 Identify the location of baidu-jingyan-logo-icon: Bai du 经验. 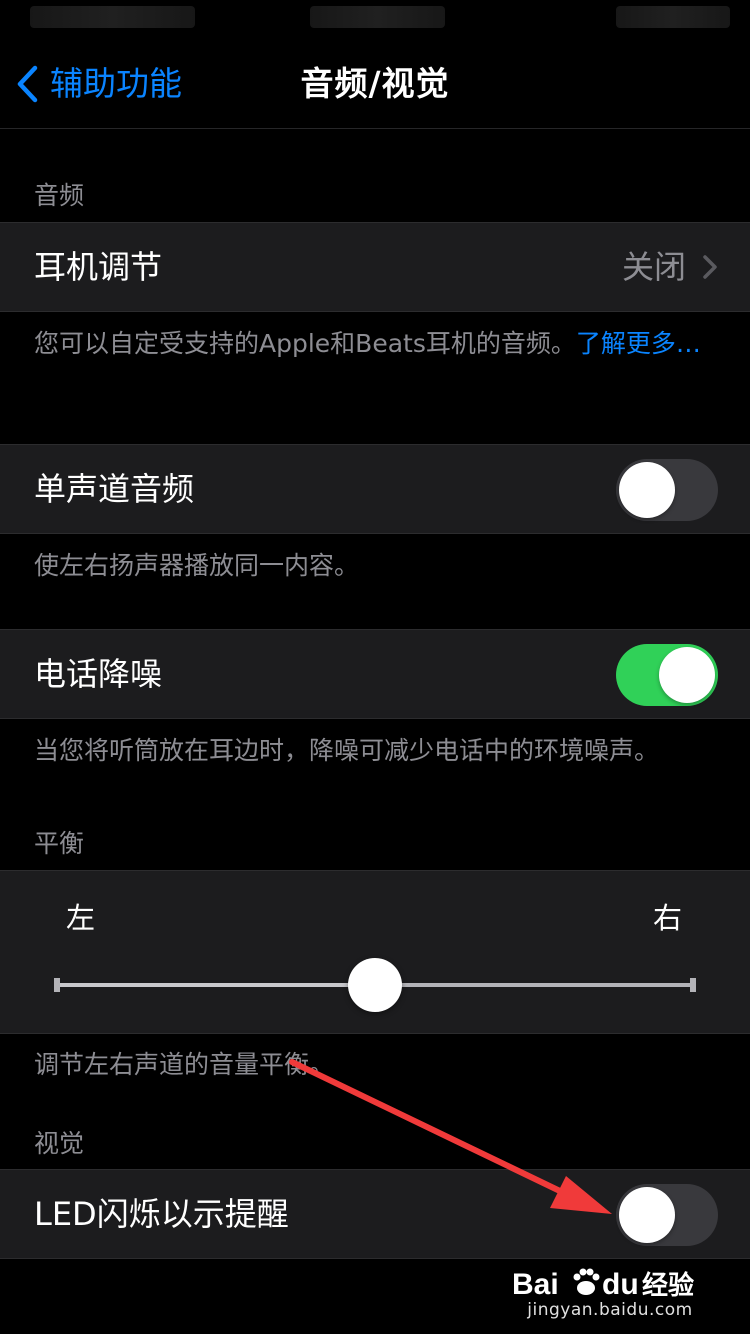
(603, 1284).